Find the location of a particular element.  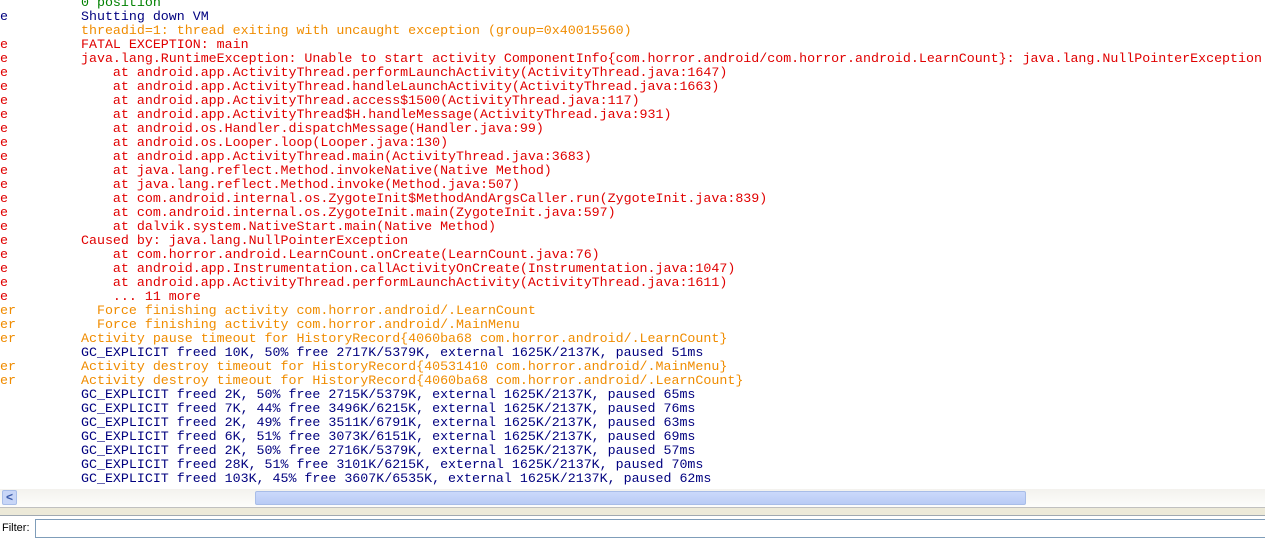

log-row: e FATAL EXCEPTION: main is located at coordinates (632, 45).